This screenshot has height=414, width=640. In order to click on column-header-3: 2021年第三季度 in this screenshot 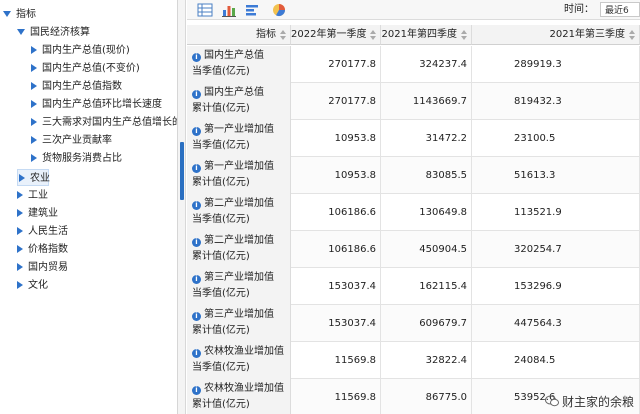, I will do `click(556, 35)`.